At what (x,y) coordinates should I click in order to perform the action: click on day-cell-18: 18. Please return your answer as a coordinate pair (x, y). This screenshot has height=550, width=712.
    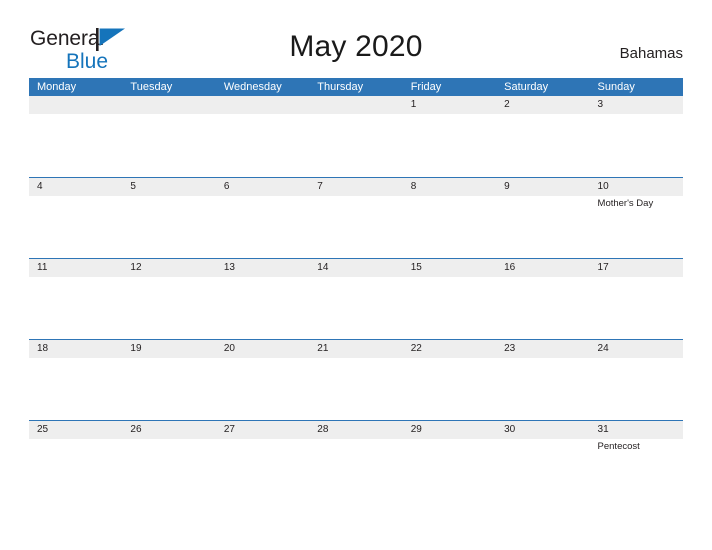
    Looking at the image, I should click on (76, 380).